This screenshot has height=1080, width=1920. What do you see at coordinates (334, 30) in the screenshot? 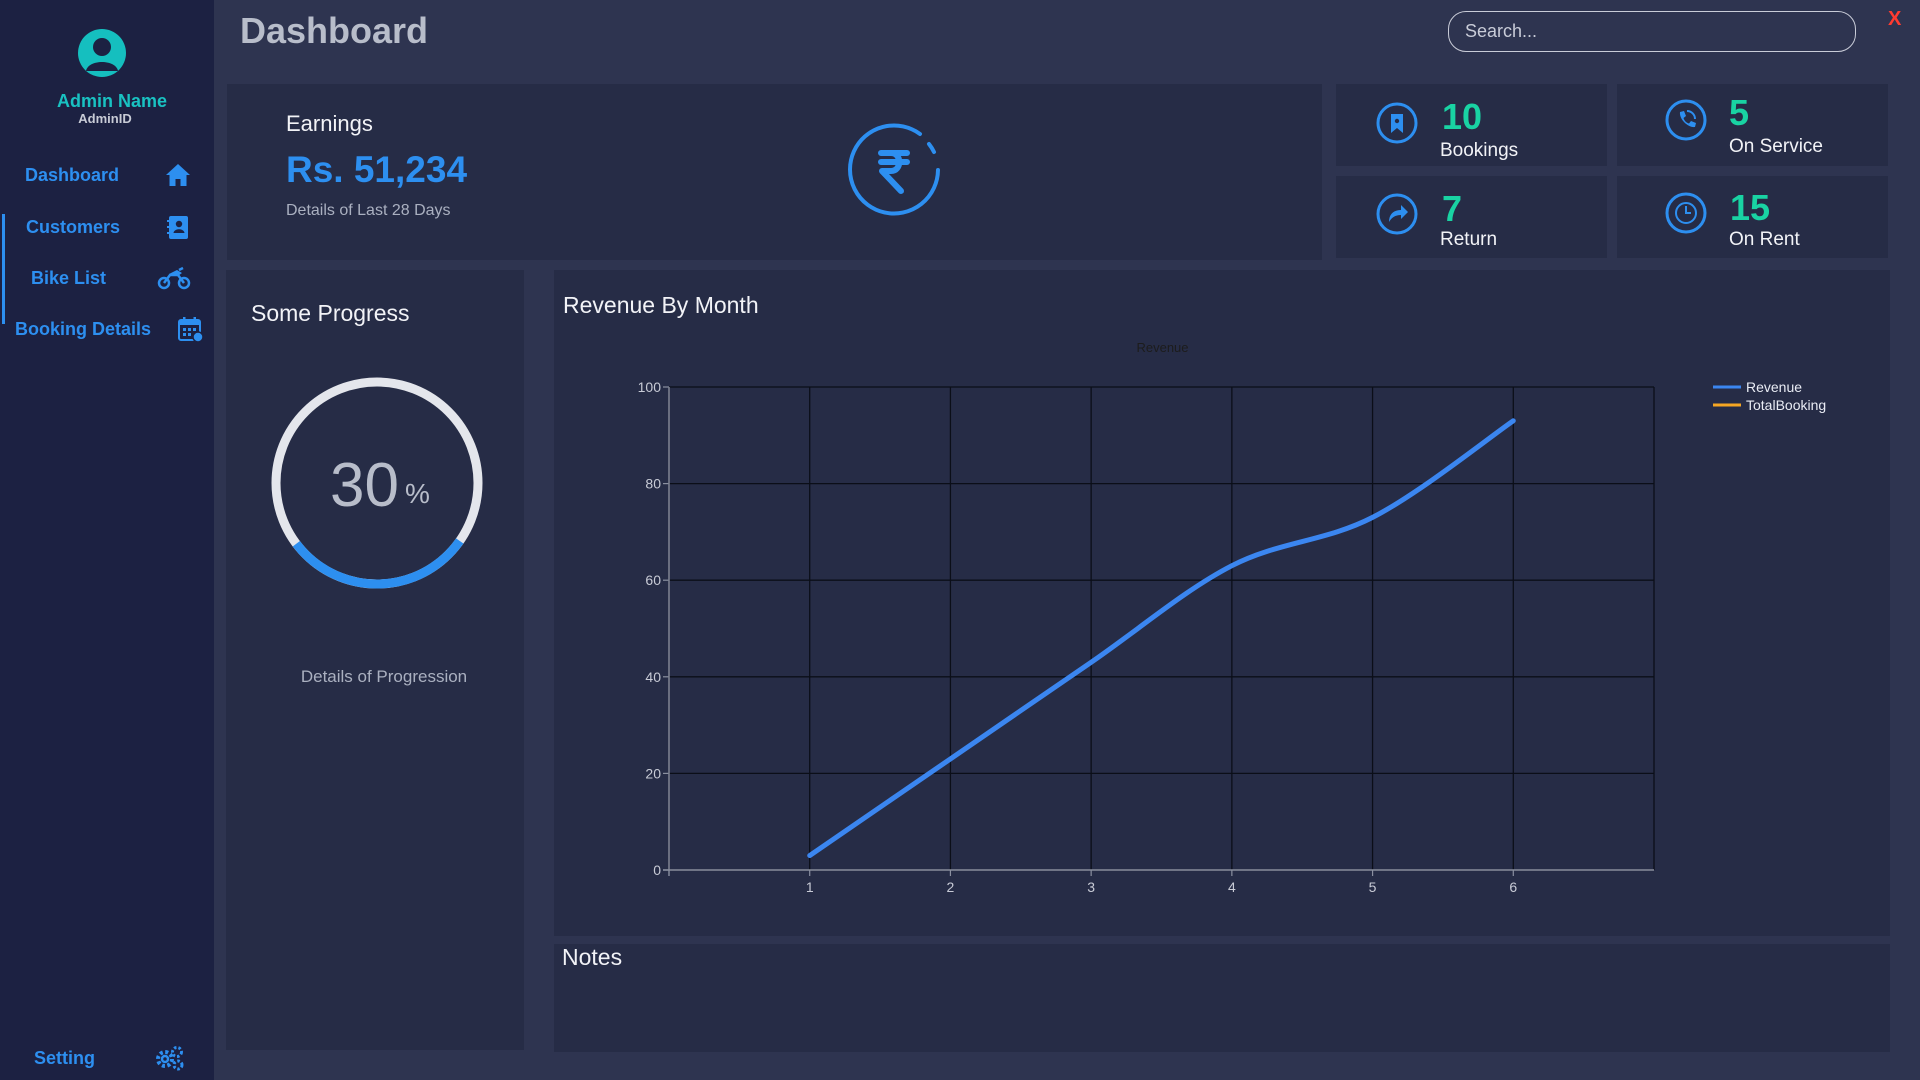
I see `page-title: Dashboard` at bounding box center [334, 30].